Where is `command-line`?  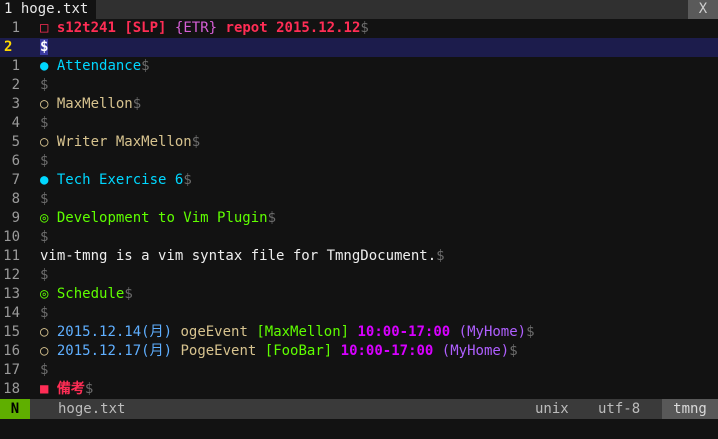
command-line is located at coordinates (359, 429).